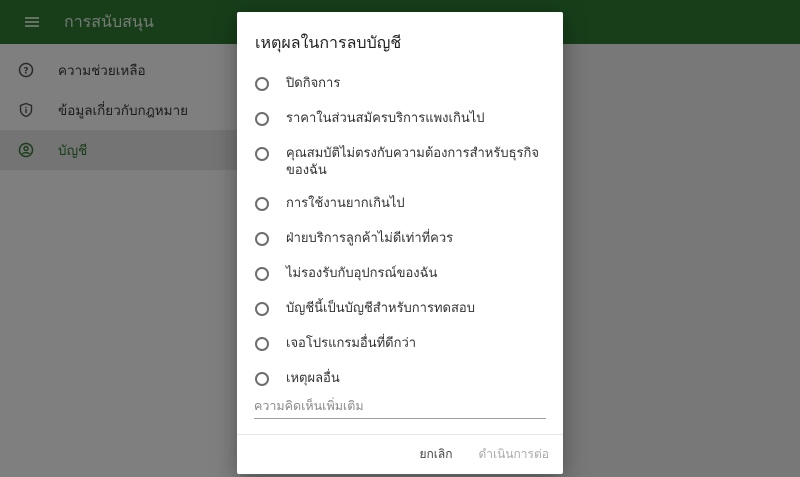  I want to click on reason-label: ปิดกิจการ, so click(313, 83).